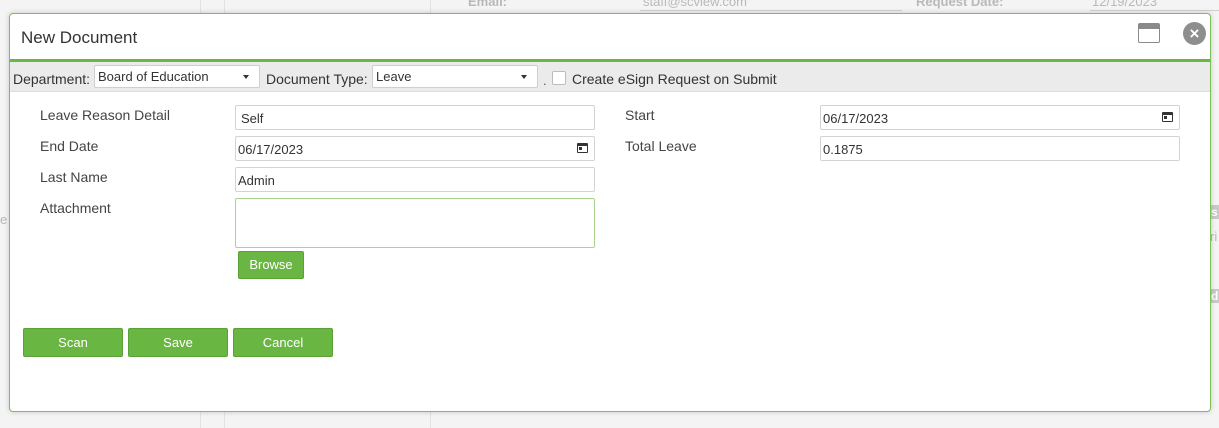  I want to click on end-date-field: 06/17/2023, so click(415, 148).